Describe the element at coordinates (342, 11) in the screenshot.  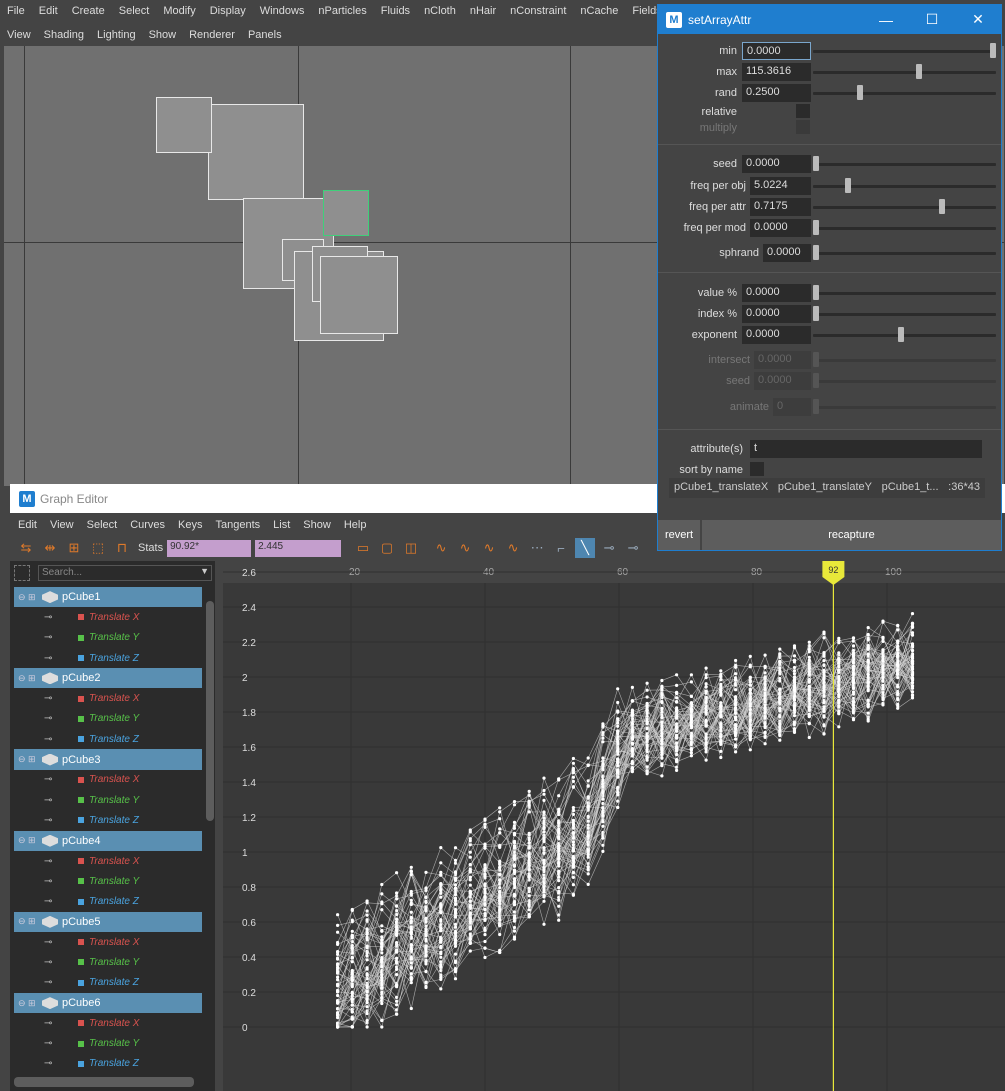
I see `main-menu-item: nParticles` at that location.